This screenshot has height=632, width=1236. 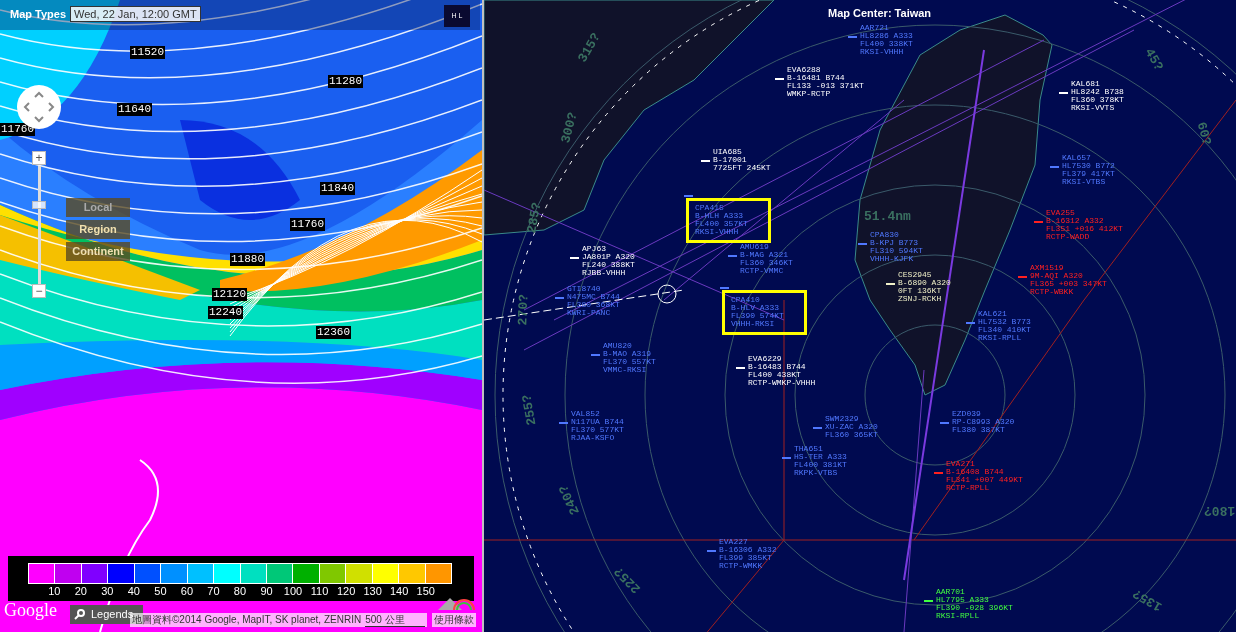 What do you see at coordinates (247, 620) in the screenshot?
I see `attribution-text: 地圖資料©2014 Google, MapIT, SK planet, ZENRIN` at bounding box center [247, 620].